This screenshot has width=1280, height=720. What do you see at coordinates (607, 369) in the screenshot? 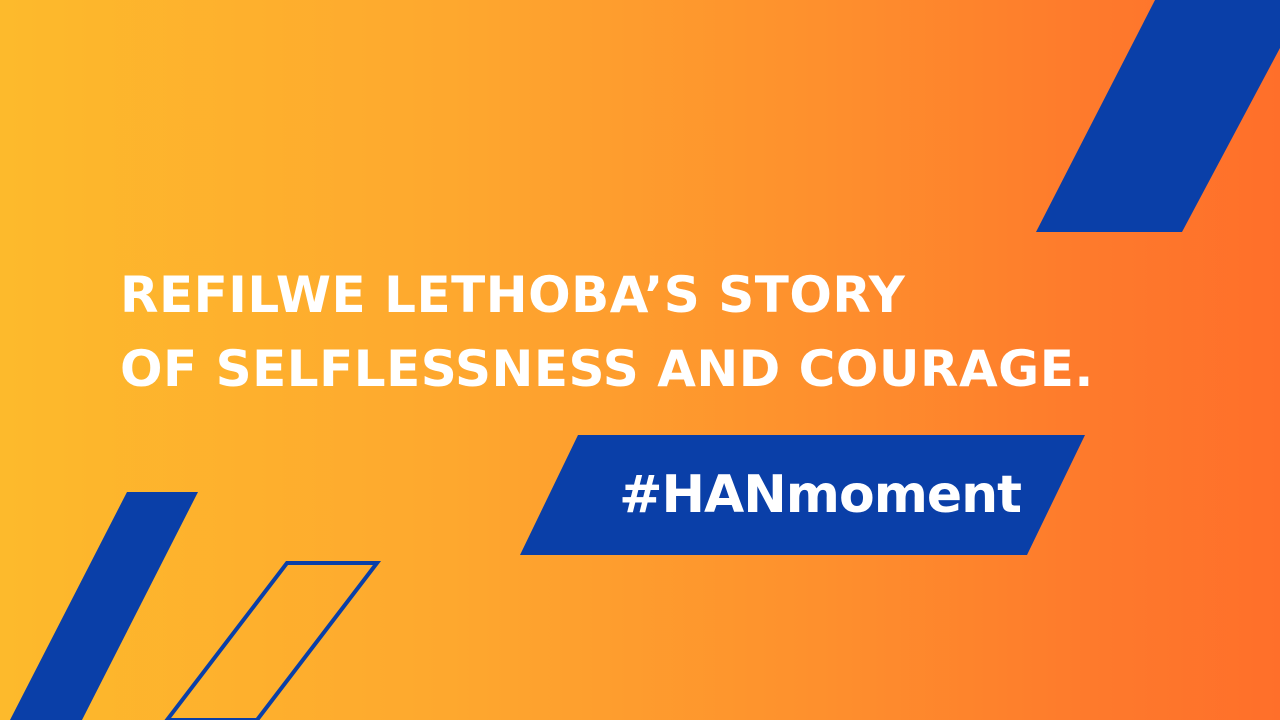
I see `headline-line-2: OF SELFLESSNESS AND COURAGE.` at bounding box center [607, 369].